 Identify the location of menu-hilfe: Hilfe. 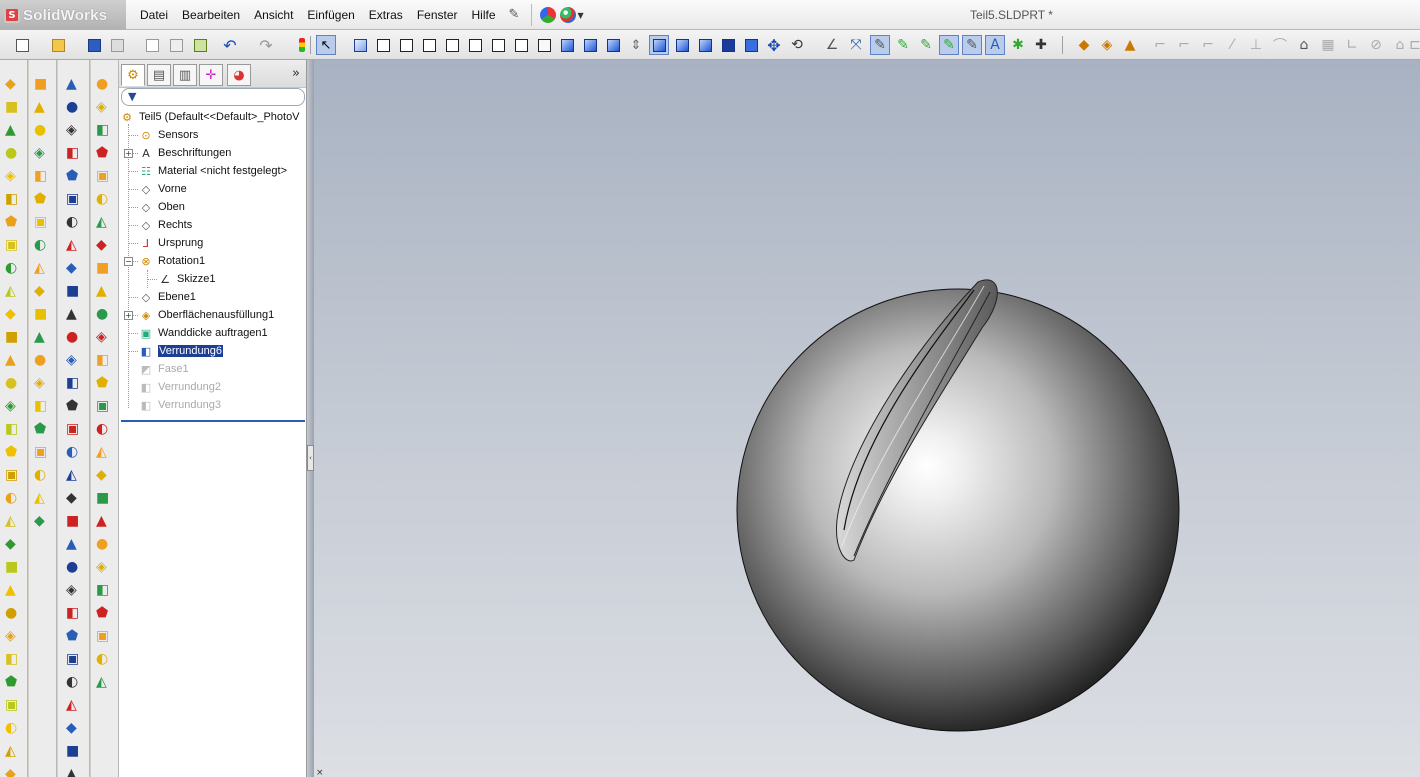
(484, 15).